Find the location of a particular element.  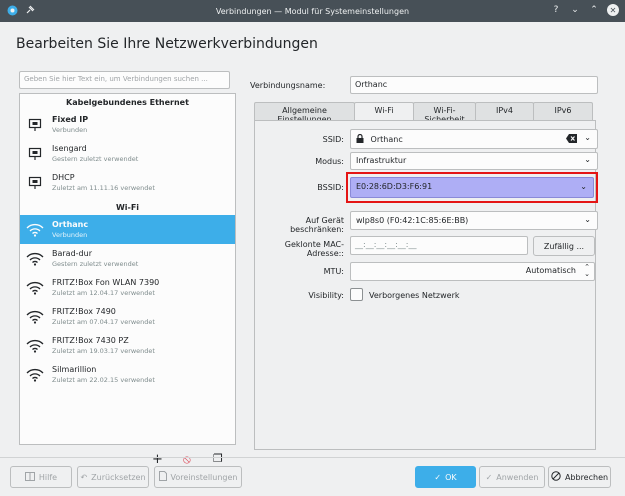

section-header-wired: Kabelgebundenes Ethernet is located at coordinates (127, 102).